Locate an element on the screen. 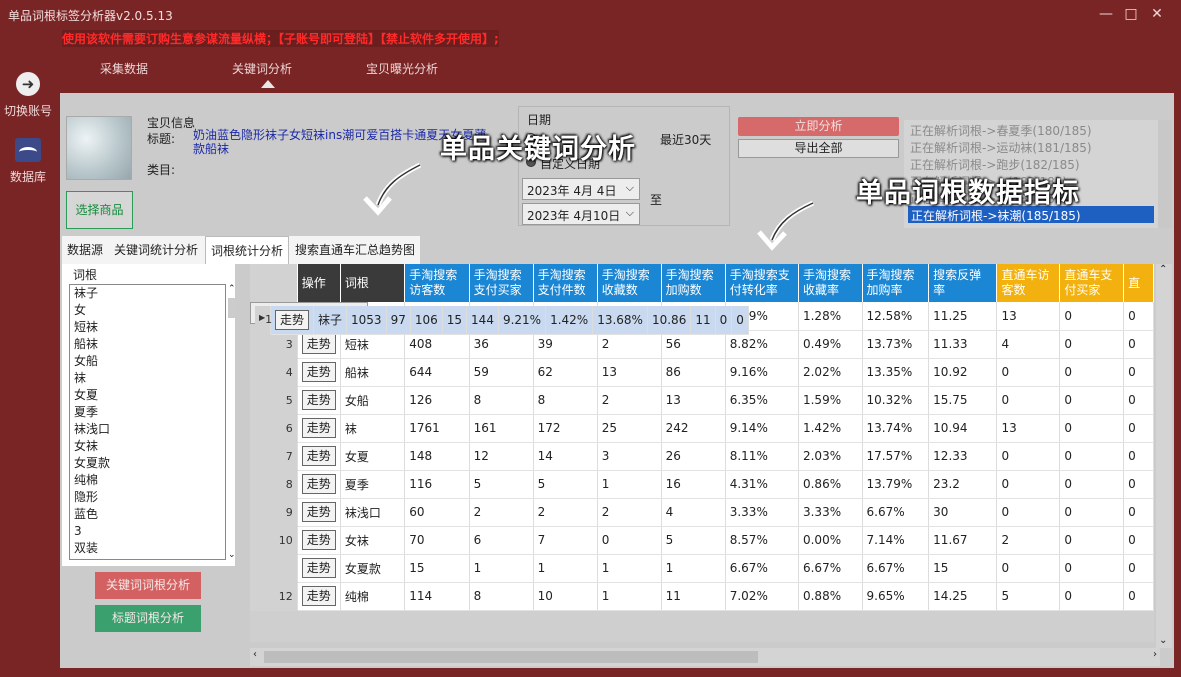 The height and width of the screenshot is (677, 1181). row-number: 4 is located at coordinates (289, 372).